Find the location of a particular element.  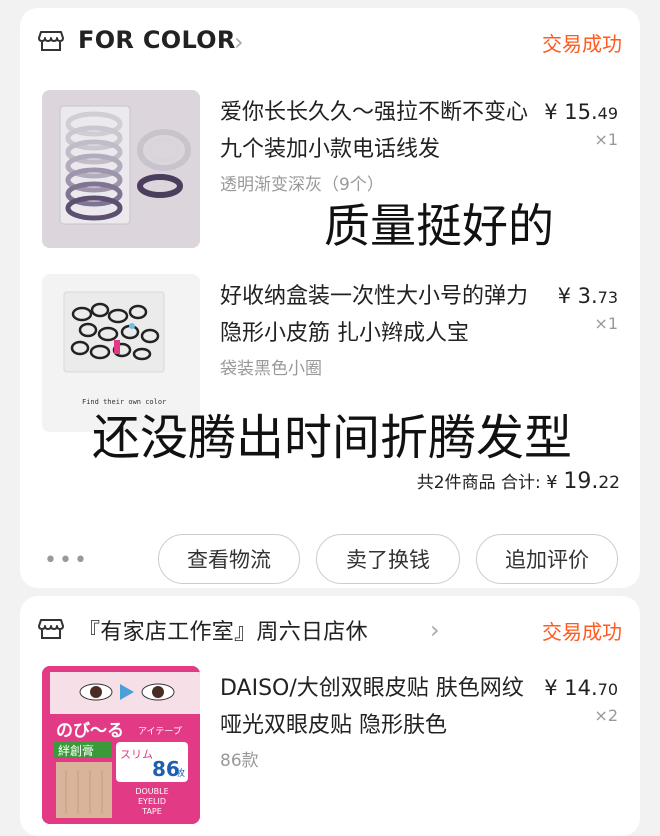

more-options-icon: ••• is located at coordinates (66, 560).